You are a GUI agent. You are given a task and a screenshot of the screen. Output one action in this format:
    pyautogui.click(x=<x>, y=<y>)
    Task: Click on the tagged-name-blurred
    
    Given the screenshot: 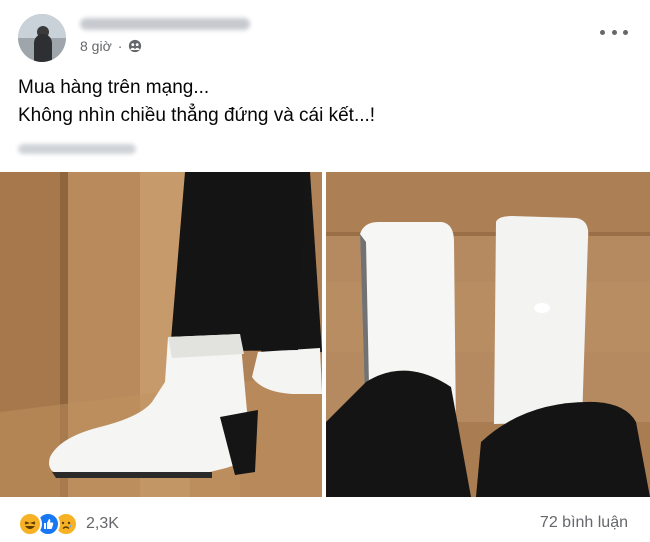 What is the action you would take?
    pyautogui.click(x=77, y=149)
    